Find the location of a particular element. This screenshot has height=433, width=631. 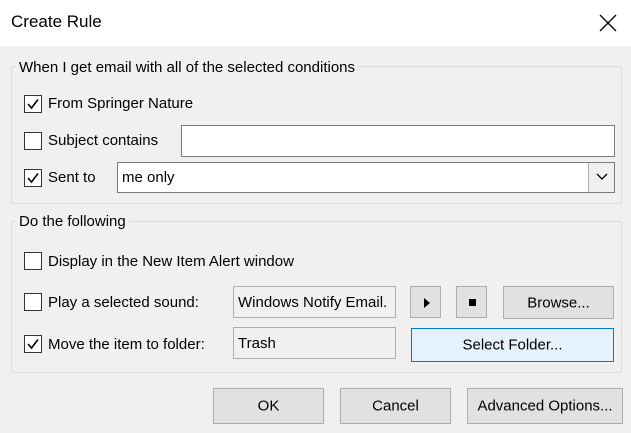

close-button is located at coordinates (608, 23).